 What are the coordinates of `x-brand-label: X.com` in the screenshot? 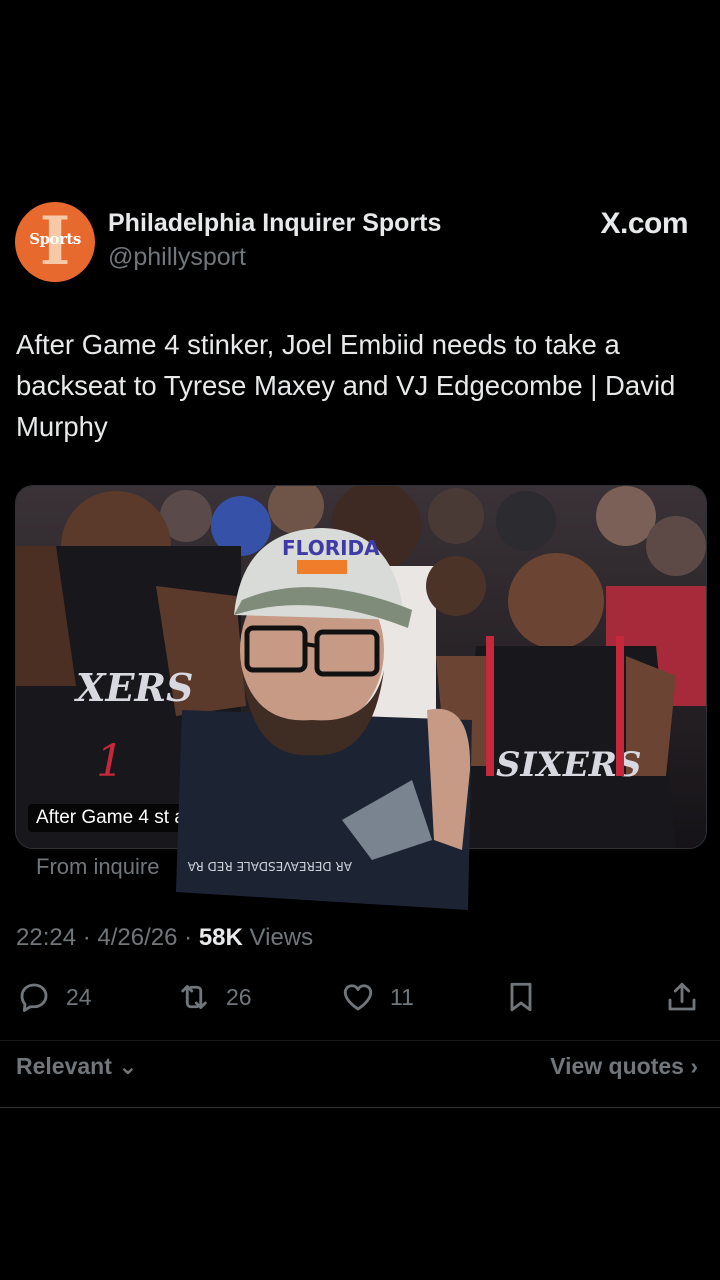 It's located at (644, 223).